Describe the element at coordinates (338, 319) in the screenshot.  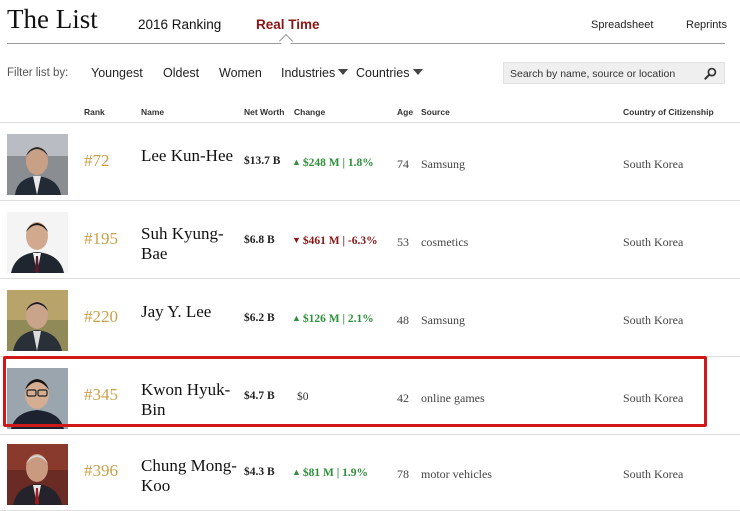
I see `change-text: $126 M | 2.1%` at that location.